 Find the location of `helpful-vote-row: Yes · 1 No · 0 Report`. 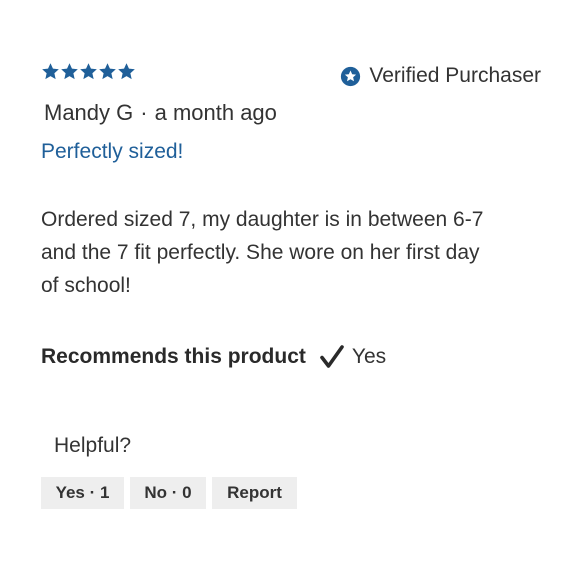

helpful-vote-row: Yes · 1 No · 0 Report is located at coordinates (169, 493).